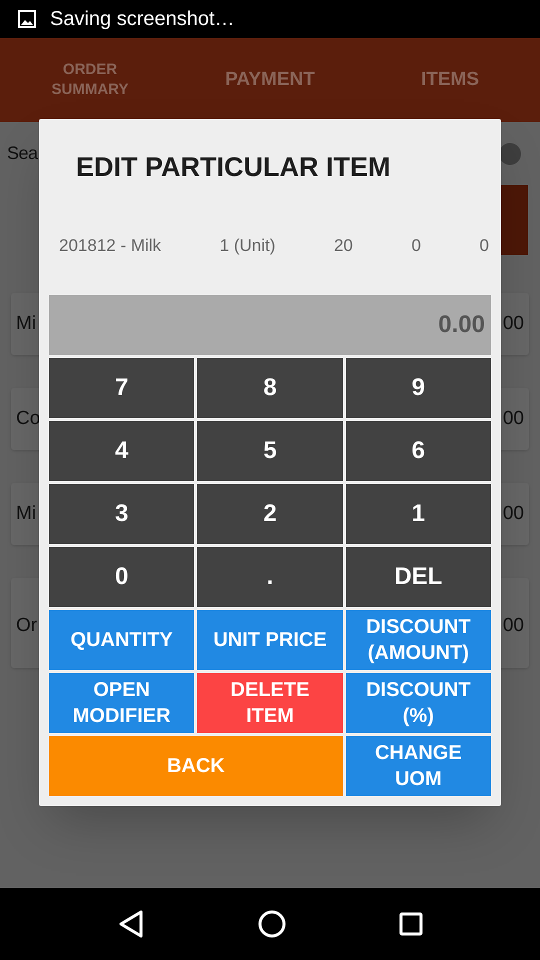 The image size is (540, 960). I want to click on keypad-button: 4, so click(121, 450).